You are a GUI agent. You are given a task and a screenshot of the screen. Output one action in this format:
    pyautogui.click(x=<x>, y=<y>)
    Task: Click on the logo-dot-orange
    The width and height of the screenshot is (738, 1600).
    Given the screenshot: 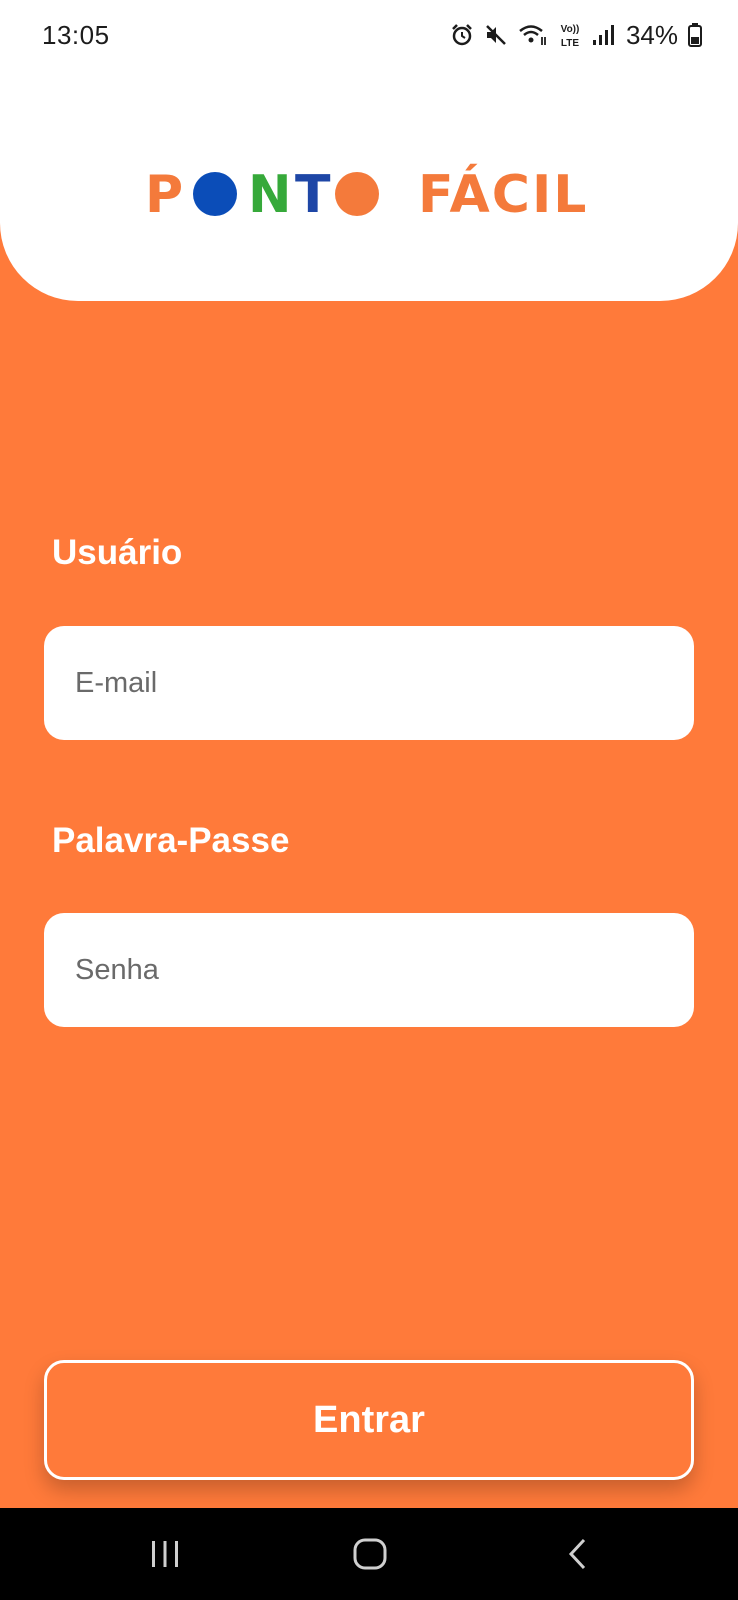 What is the action you would take?
    pyautogui.click(x=357, y=194)
    